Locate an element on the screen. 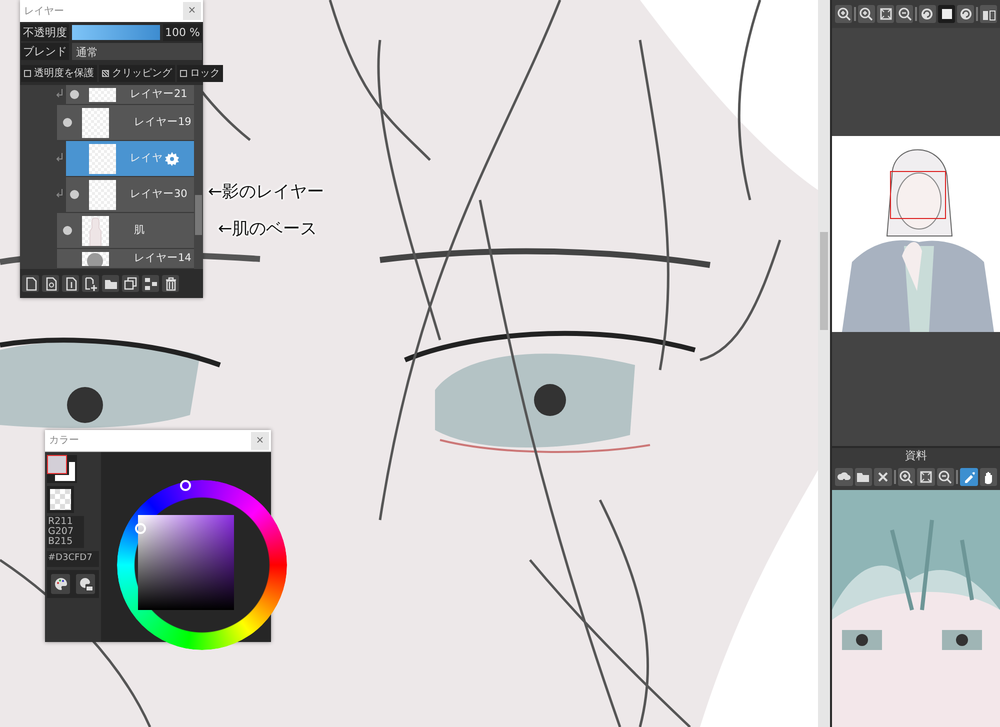 This screenshot has height=727, width=1000. background-color-swatch is located at coordinates (65, 471).